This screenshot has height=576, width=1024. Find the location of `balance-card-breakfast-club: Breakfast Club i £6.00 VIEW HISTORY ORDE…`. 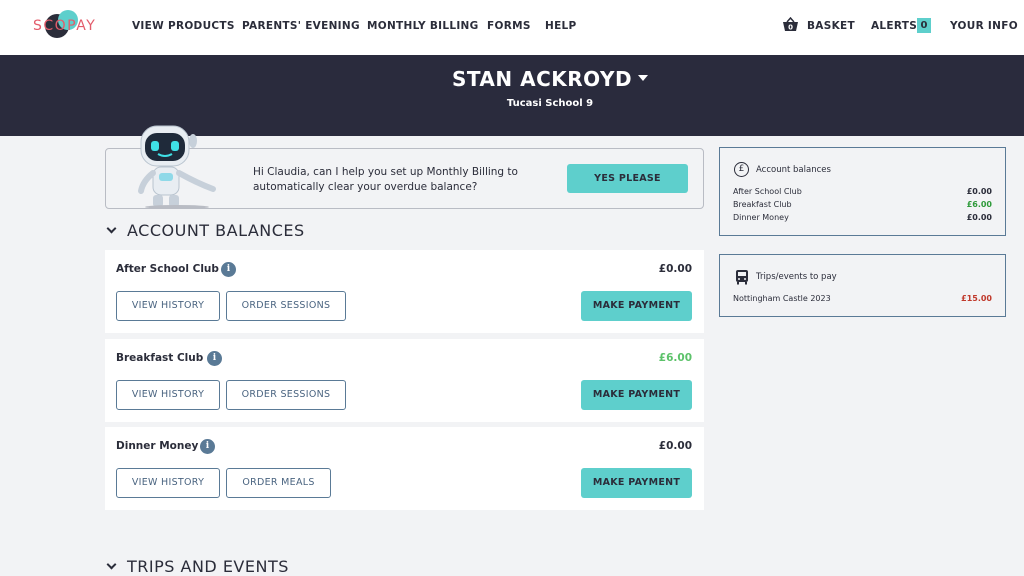

balance-card-breakfast-club: Breakfast Club i £6.00 VIEW HISTORY ORDE… is located at coordinates (404, 380).